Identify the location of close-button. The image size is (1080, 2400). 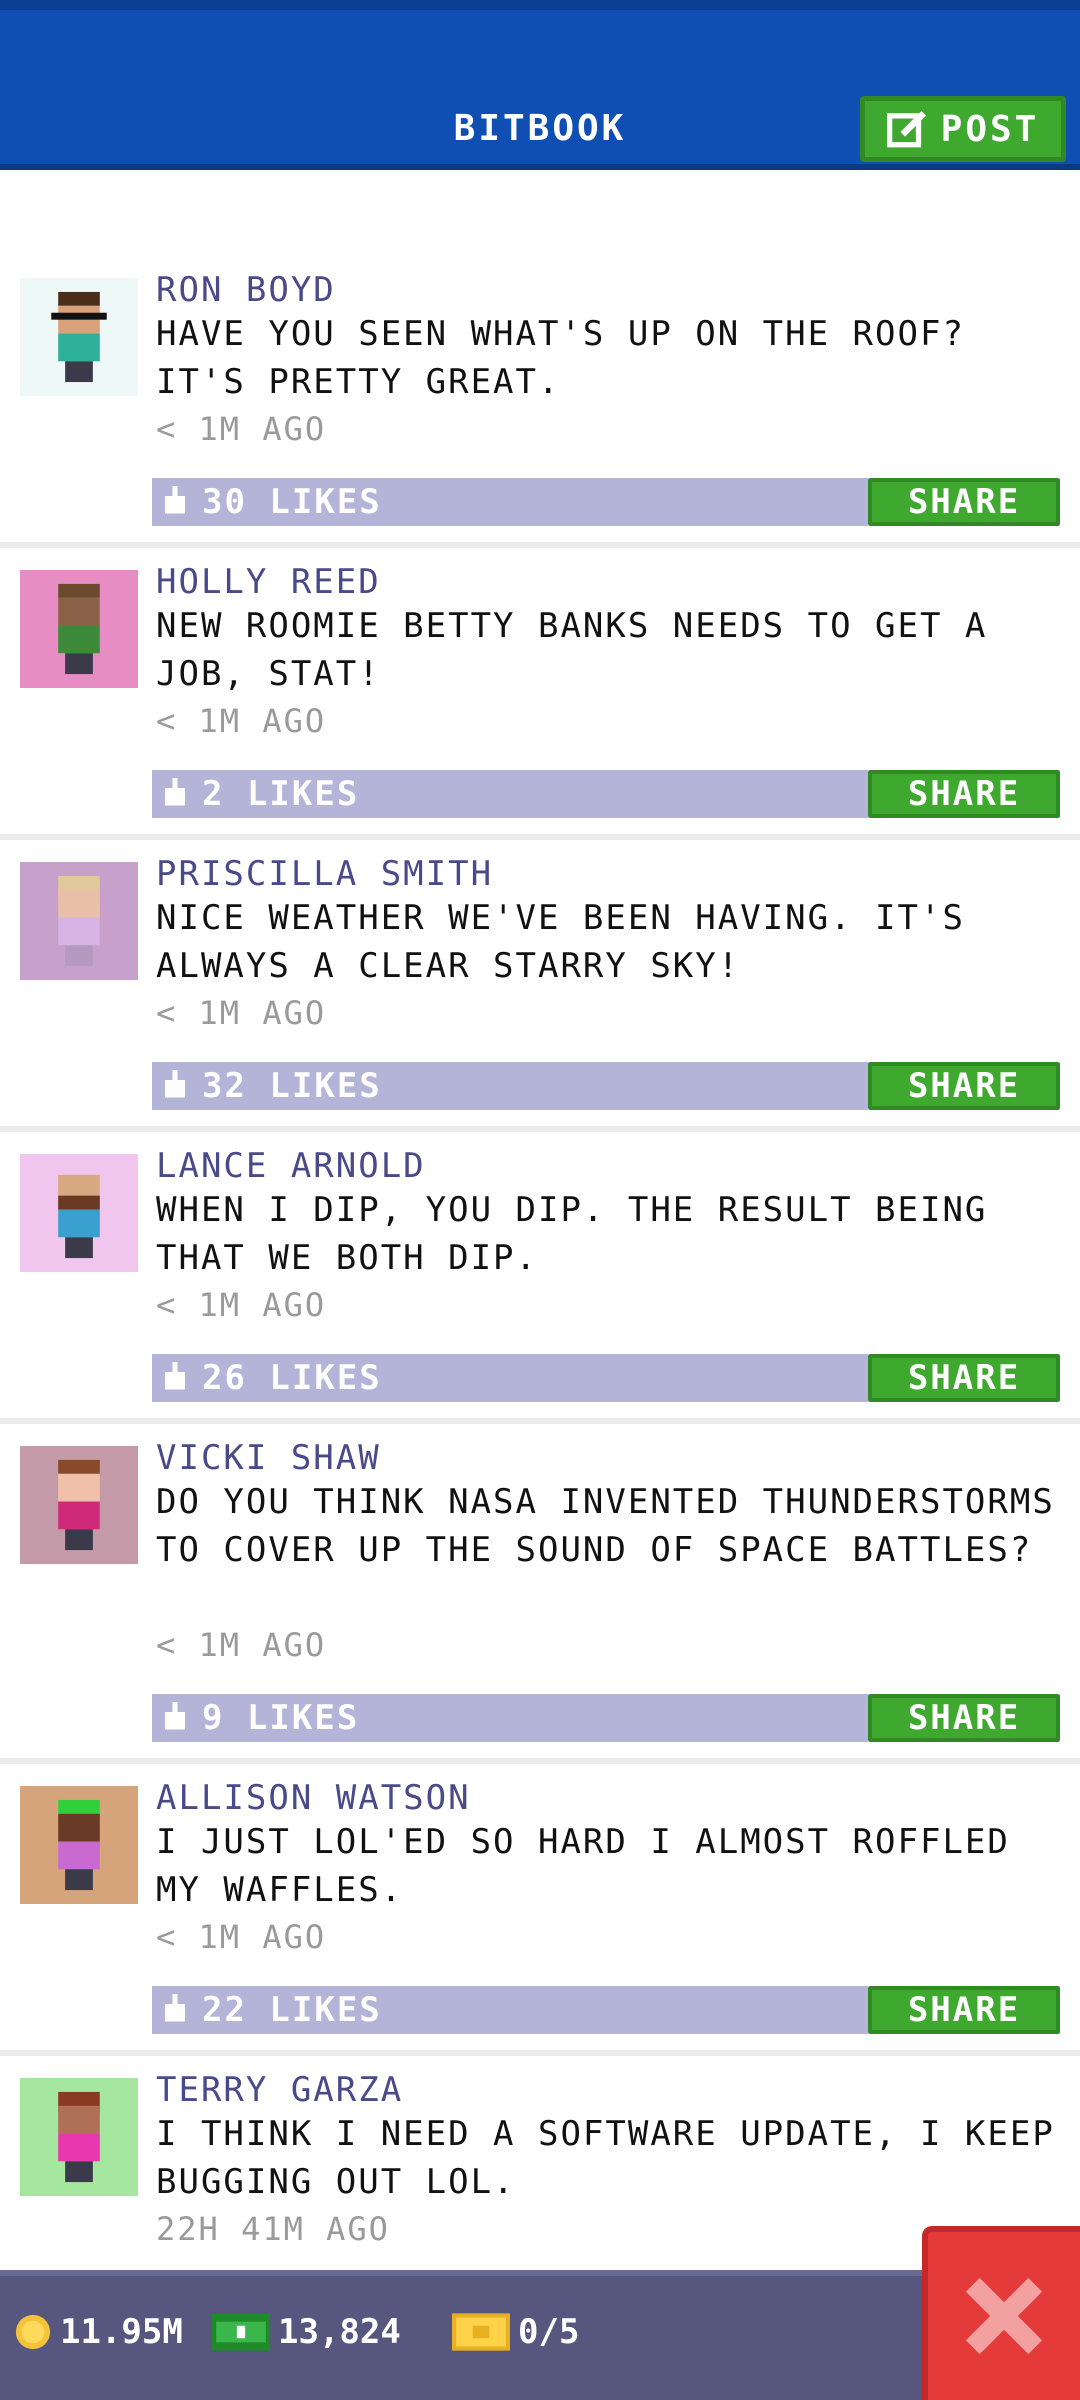
(1001, 2313).